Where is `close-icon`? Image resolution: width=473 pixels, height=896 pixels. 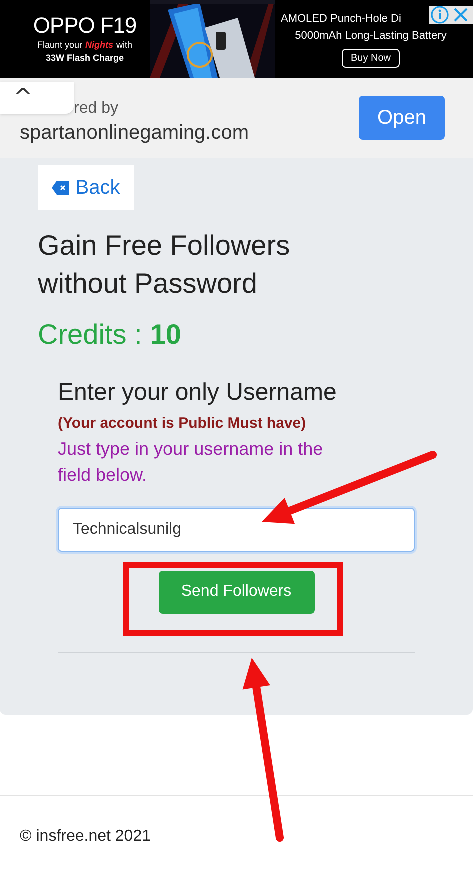 close-icon is located at coordinates (461, 15).